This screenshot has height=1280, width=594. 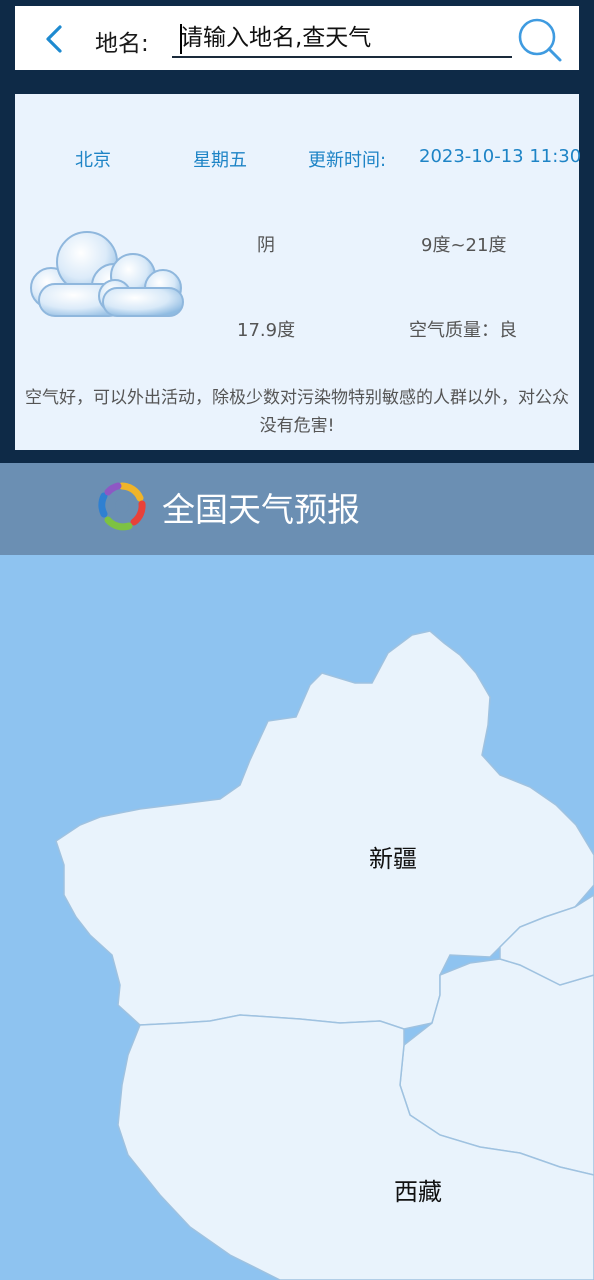 I want to click on search-icon, so click(x=540, y=40).